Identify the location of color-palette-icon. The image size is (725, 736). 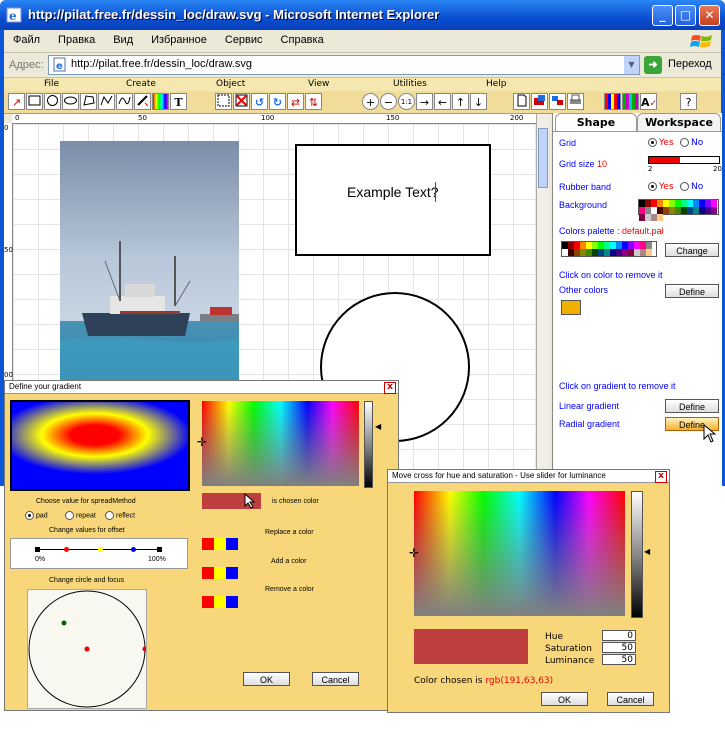
(630, 101).